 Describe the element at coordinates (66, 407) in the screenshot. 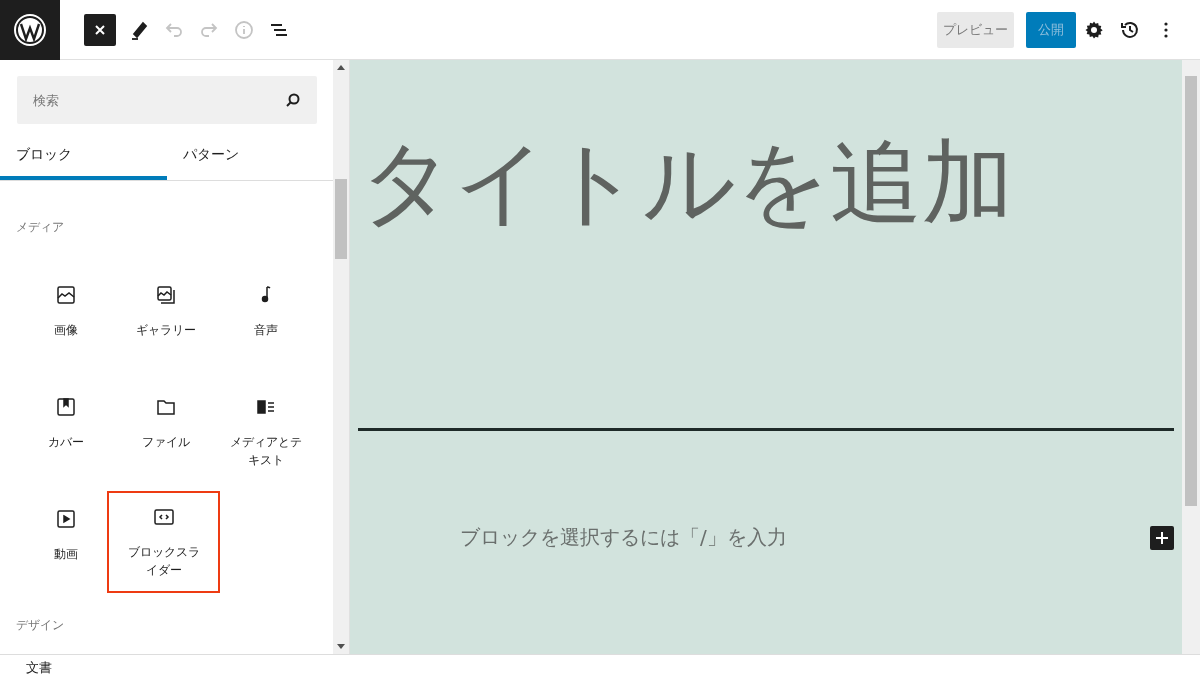

I see `cover-icon` at that location.